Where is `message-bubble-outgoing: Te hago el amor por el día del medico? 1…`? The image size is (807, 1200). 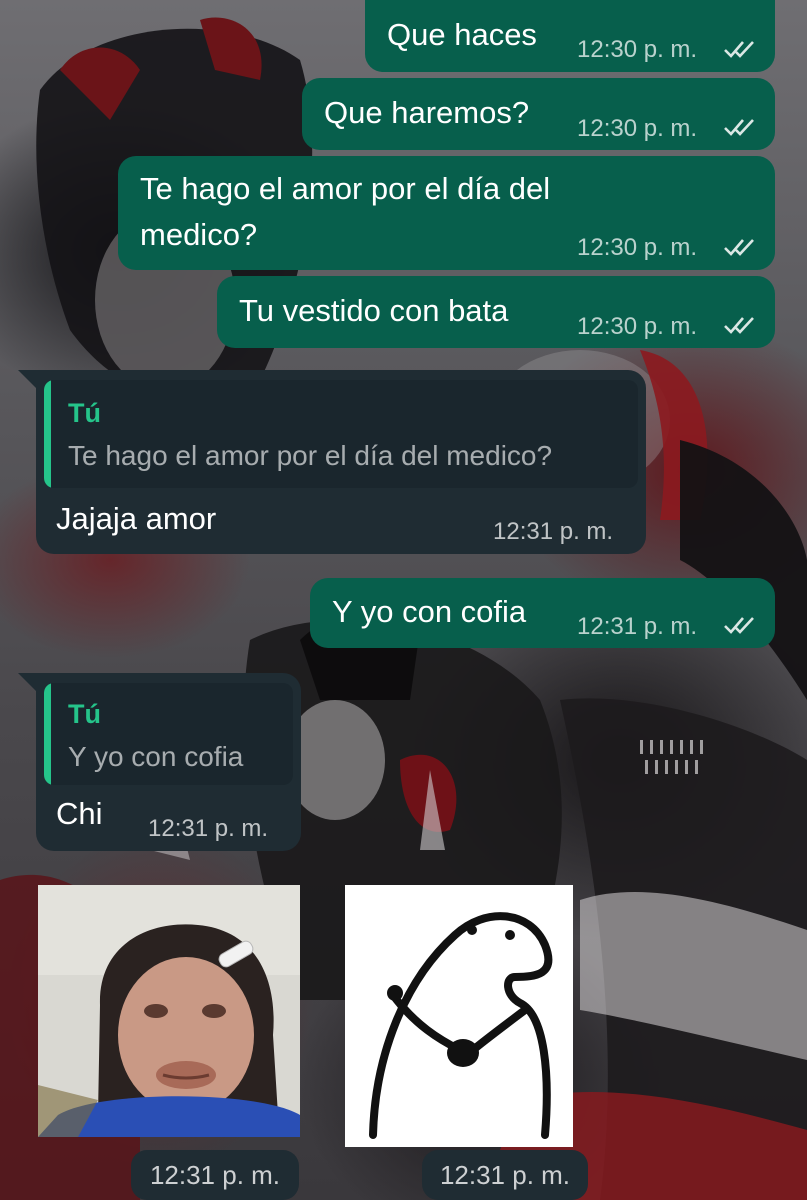 message-bubble-outgoing: Te hago el amor por el día del medico? 1… is located at coordinates (446, 213).